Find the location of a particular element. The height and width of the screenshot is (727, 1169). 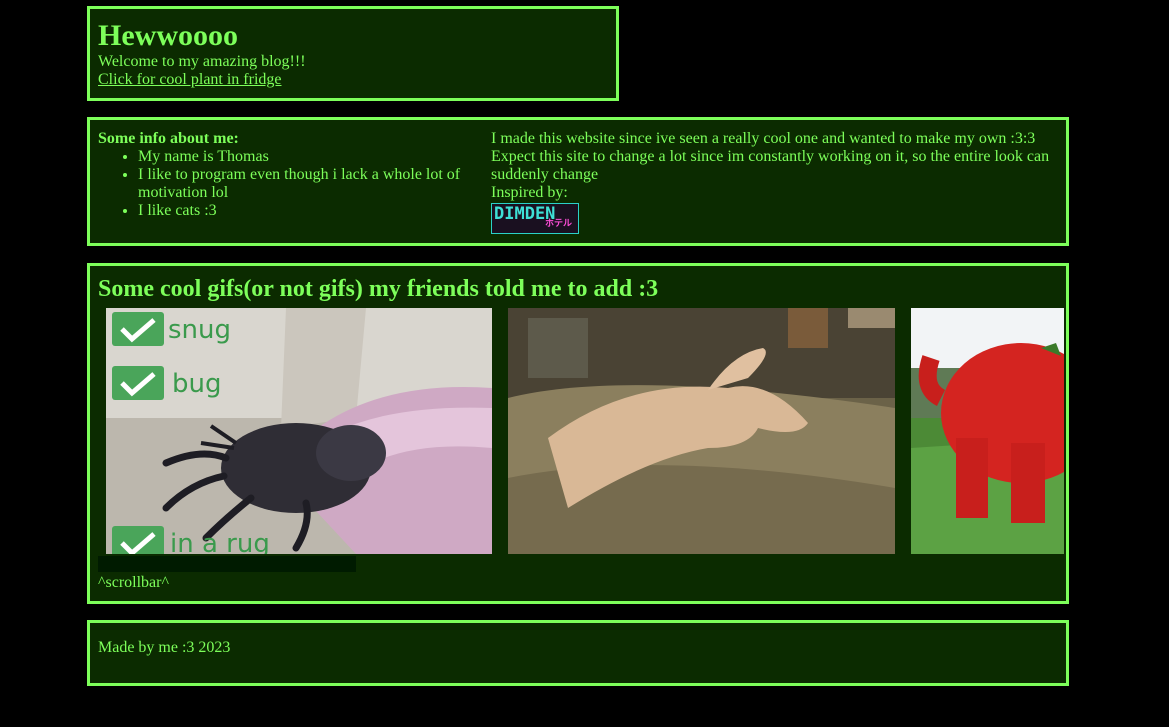

snug-bug-image: snug bug in a rug is located at coordinates (299, 431).